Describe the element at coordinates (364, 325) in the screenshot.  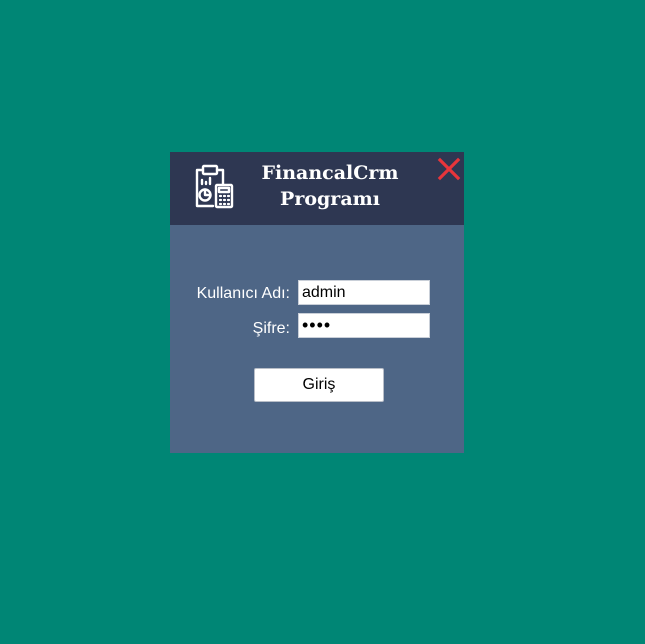
I see `password-field` at that location.